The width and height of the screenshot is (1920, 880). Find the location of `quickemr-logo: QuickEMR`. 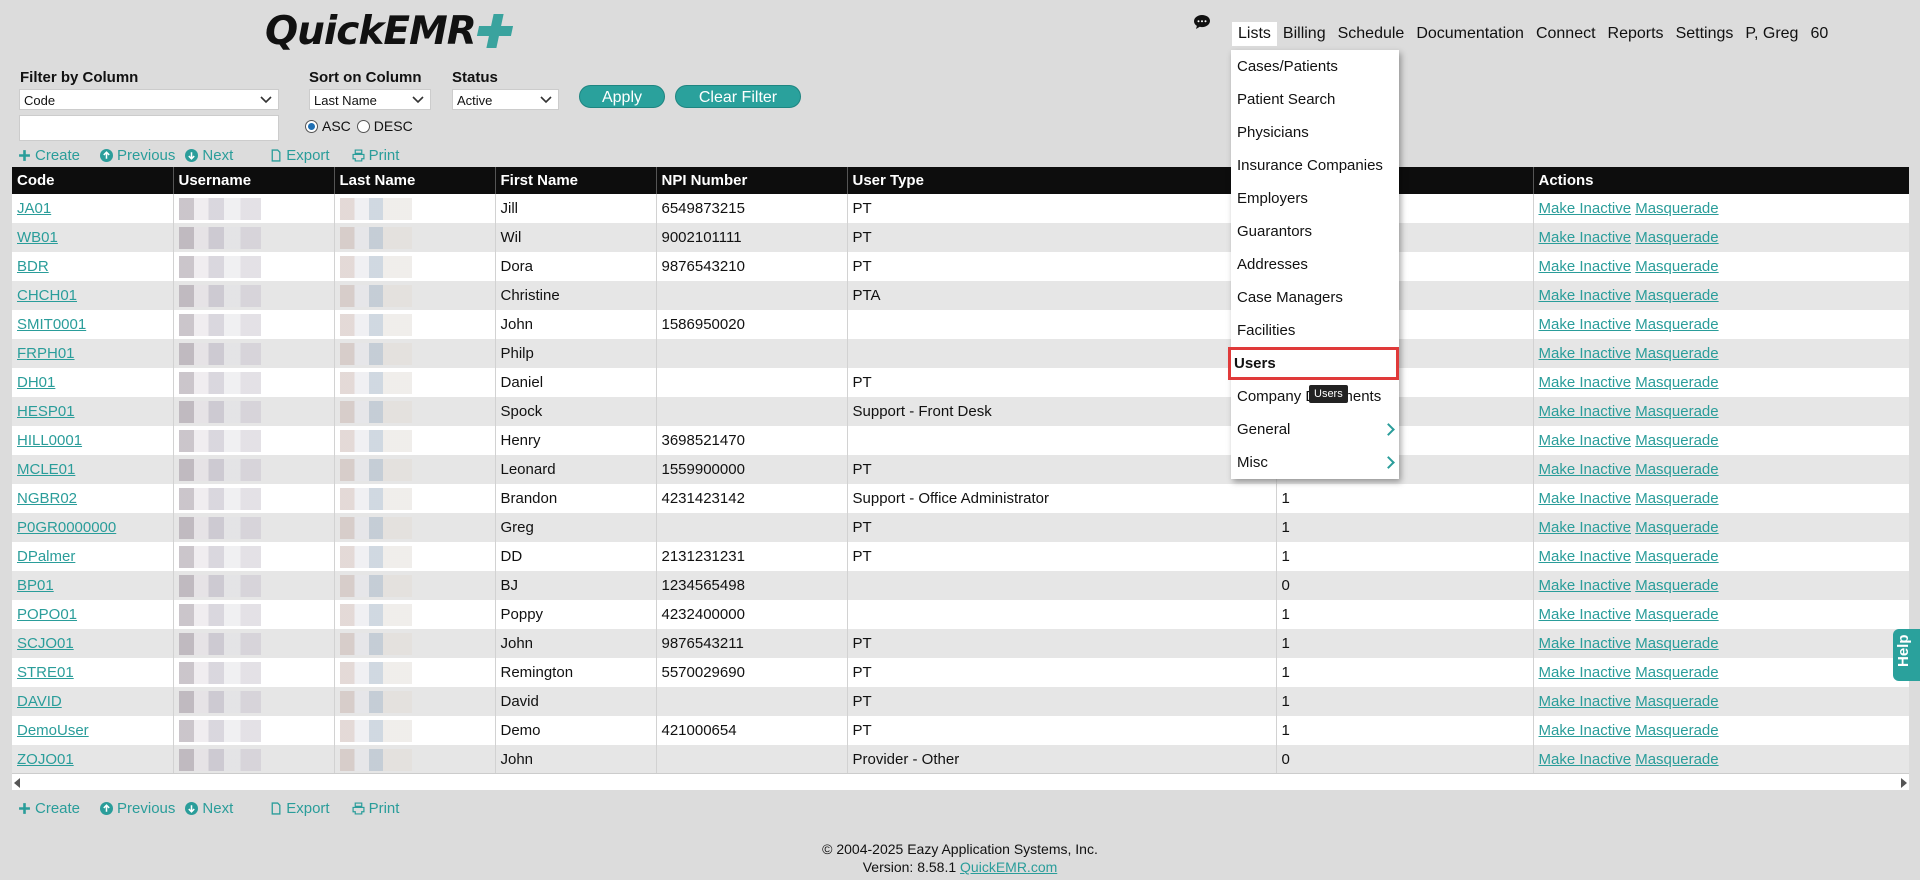

quickemr-logo: QuickEMR is located at coordinates (388, 31).